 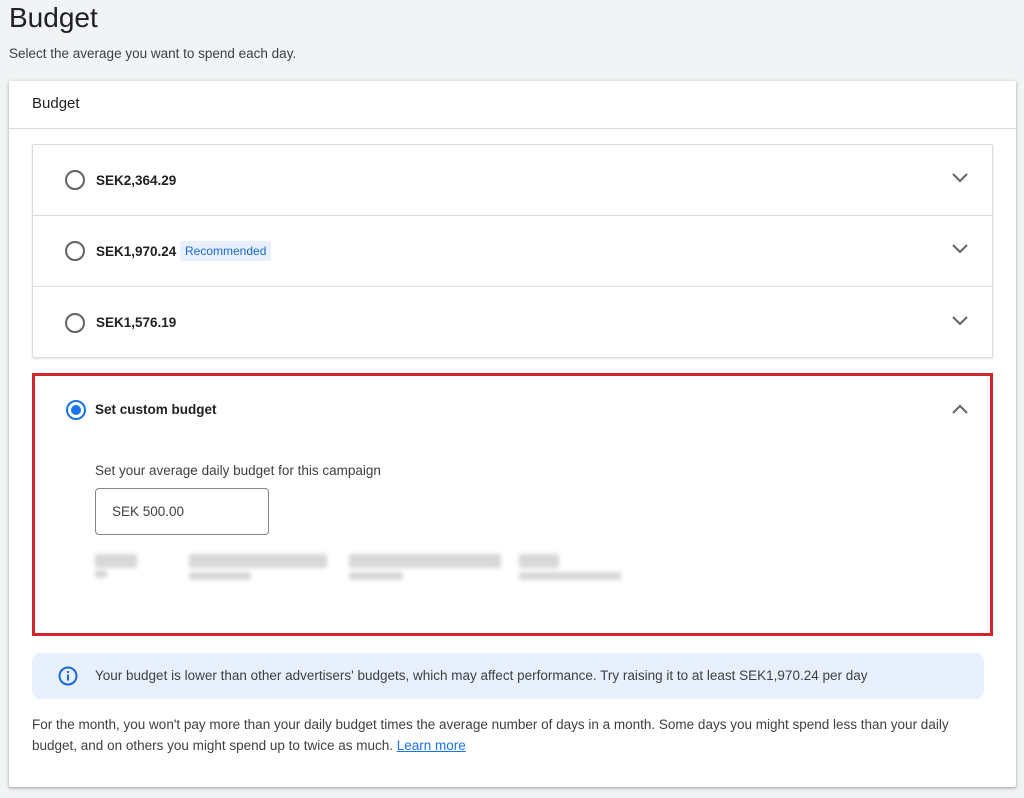 I want to click on budget-option-3: SEK1,576.19, so click(x=512, y=322).